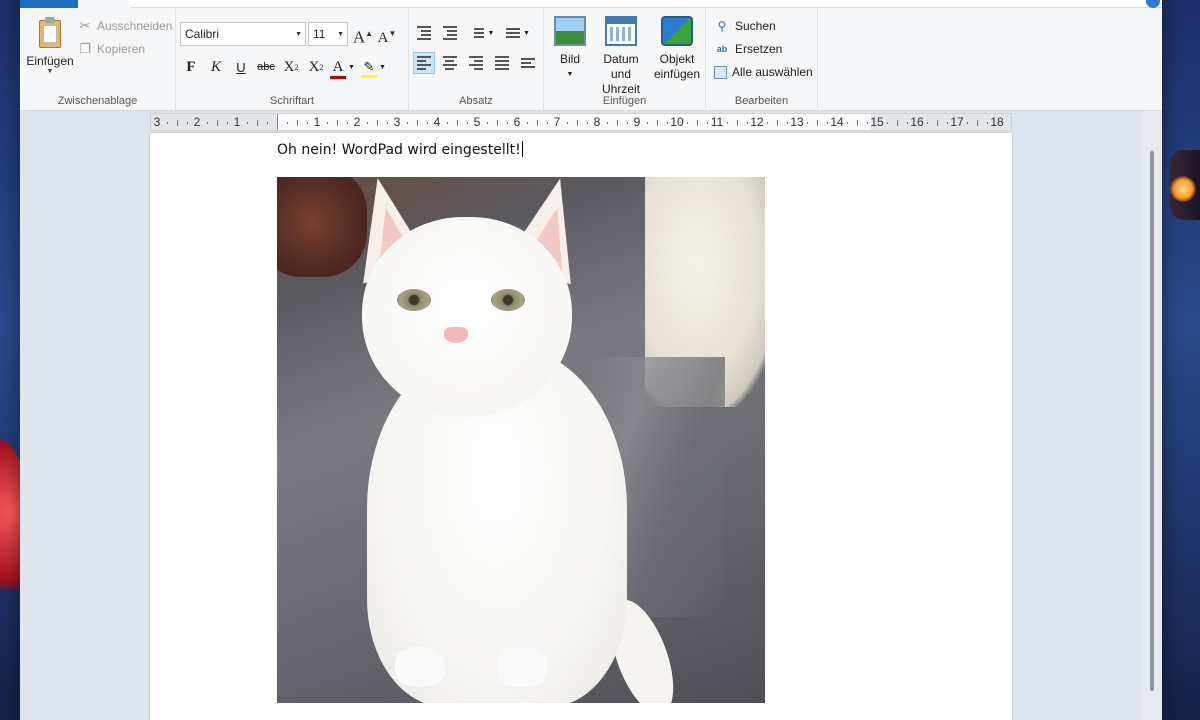 This screenshot has height=720, width=1200. I want to click on select-all-label: Alle auswählen, so click(772, 72).